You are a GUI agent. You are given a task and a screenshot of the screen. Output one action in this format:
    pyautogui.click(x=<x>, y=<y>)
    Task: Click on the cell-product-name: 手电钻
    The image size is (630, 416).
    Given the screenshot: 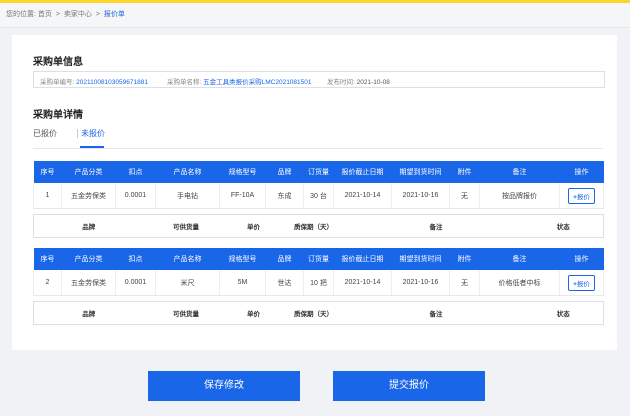 What is the action you would take?
    pyautogui.click(x=187, y=196)
    